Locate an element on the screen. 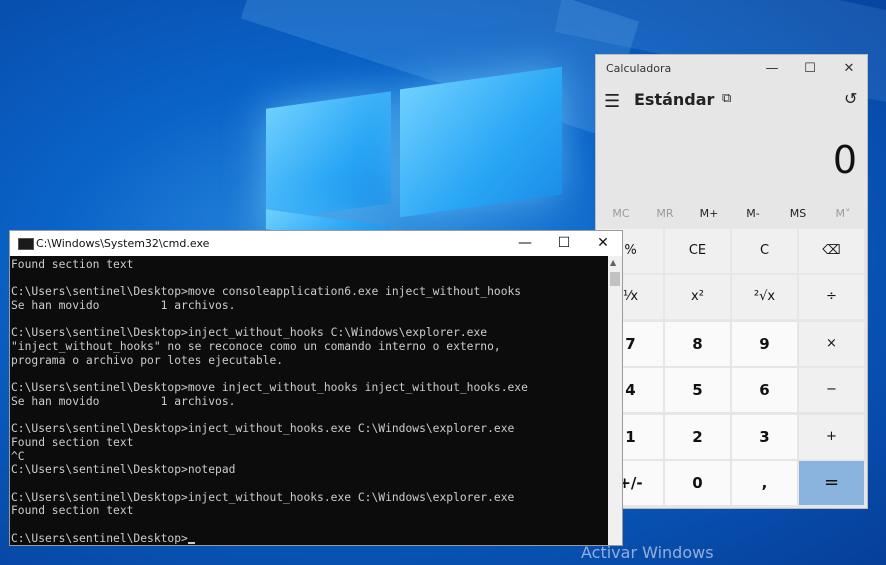  digit-2-button: 2 is located at coordinates (697, 437).